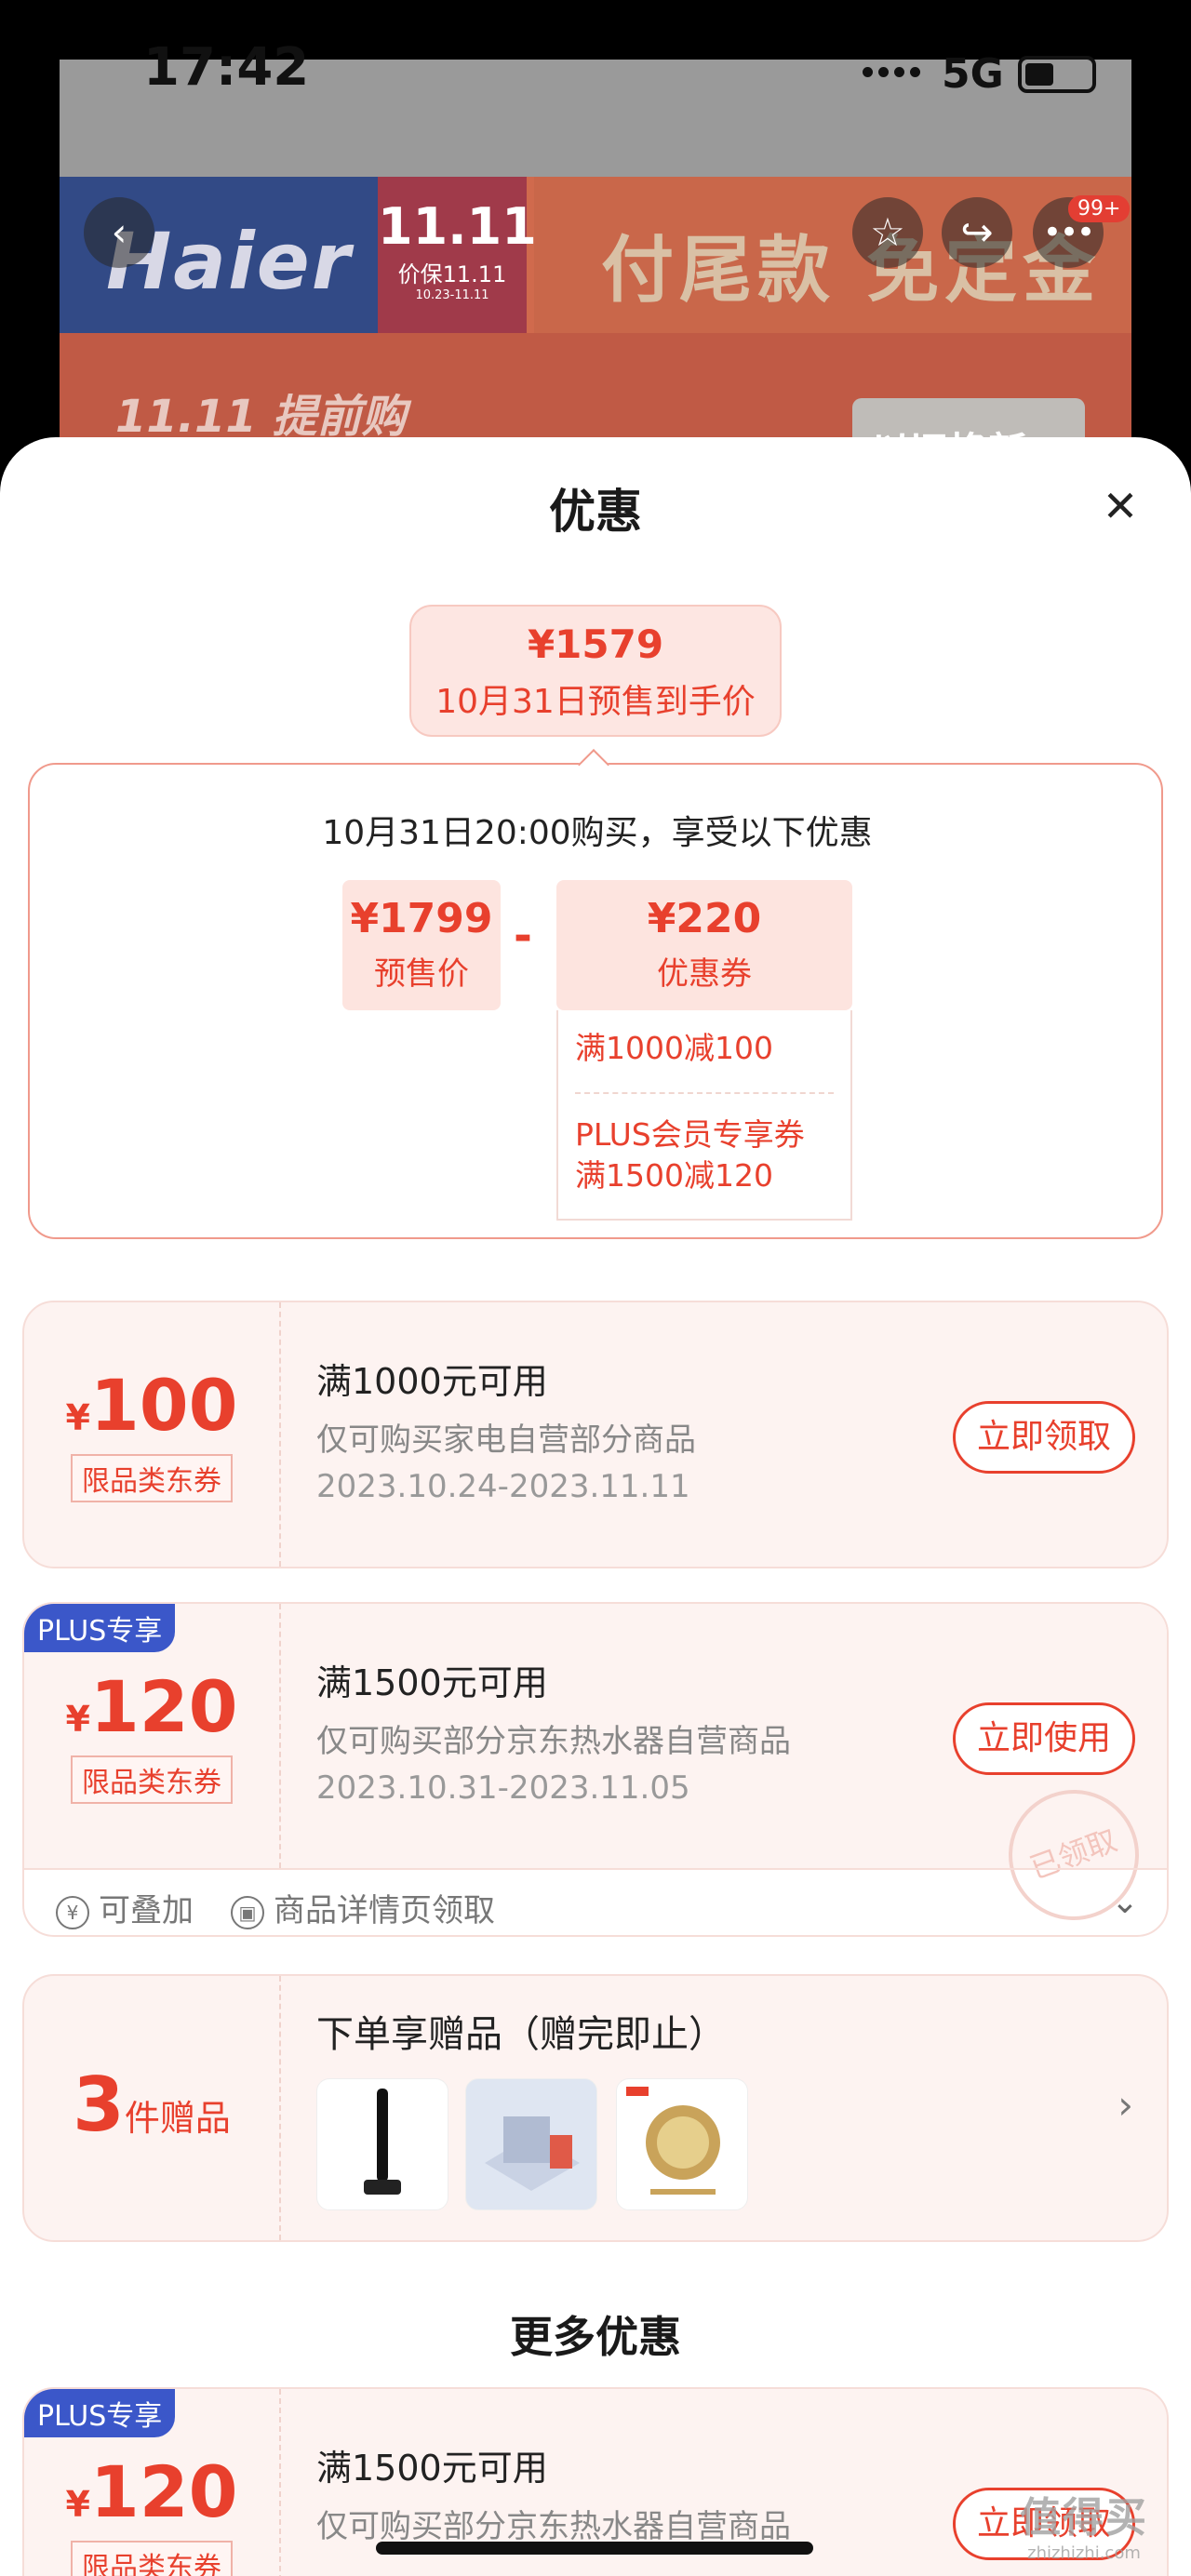  Describe the element at coordinates (1125, 2105) in the screenshot. I see `chevron-right-icon: ›` at that location.